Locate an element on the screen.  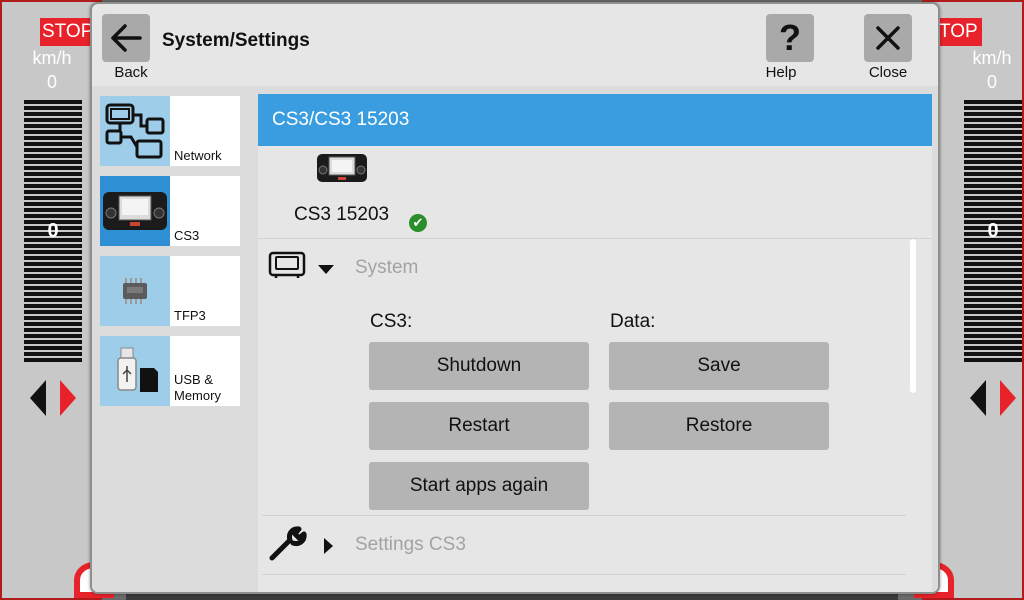
close-icon is located at coordinates (888, 38).